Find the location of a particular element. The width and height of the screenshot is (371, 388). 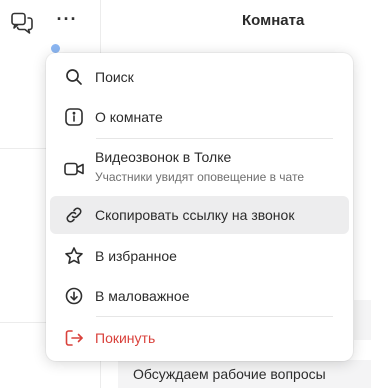

status-dot is located at coordinates (55, 48).